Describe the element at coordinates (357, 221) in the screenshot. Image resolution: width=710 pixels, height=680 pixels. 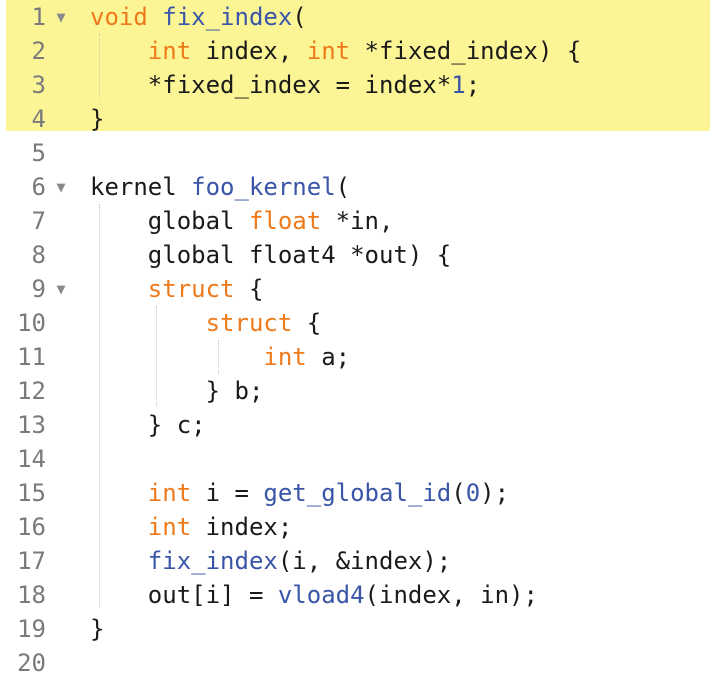
I see `code-token: *in,` at that location.